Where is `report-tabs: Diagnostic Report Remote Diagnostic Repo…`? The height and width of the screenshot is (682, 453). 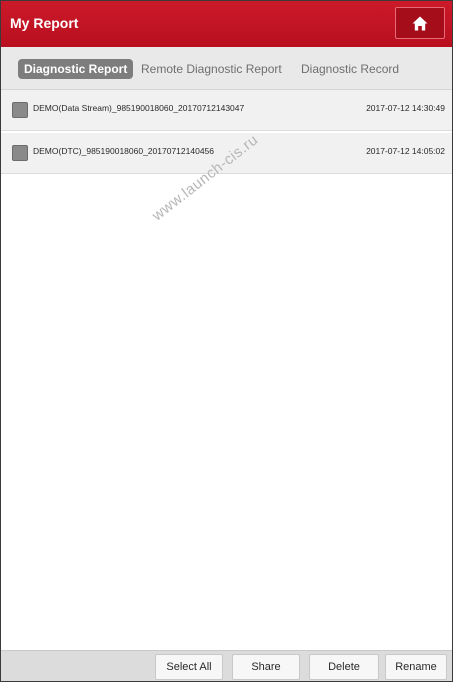 report-tabs: Diagnostic Report Remote Diagnostic Repo… is located at coordinates (226, 68).